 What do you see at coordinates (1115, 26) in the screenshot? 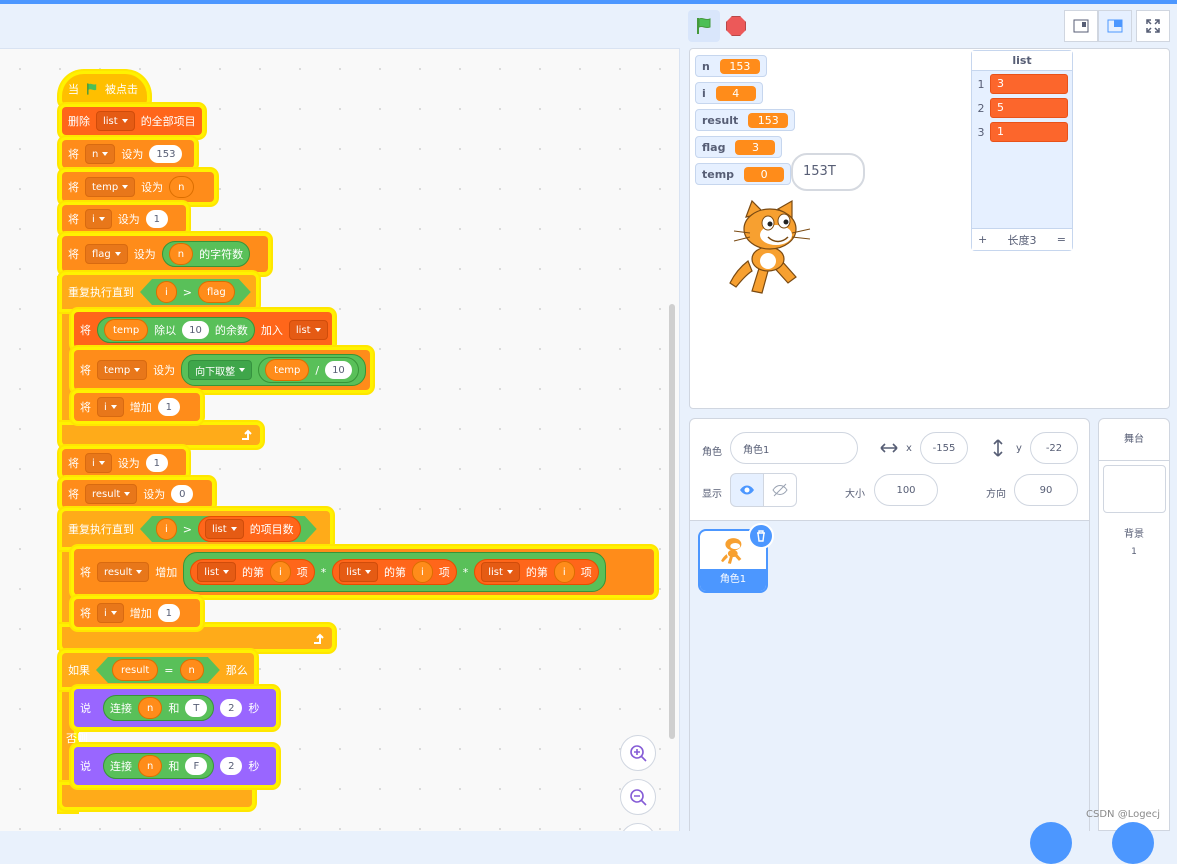
I see `normal-stage-button` at bounding box center [1115, 26].